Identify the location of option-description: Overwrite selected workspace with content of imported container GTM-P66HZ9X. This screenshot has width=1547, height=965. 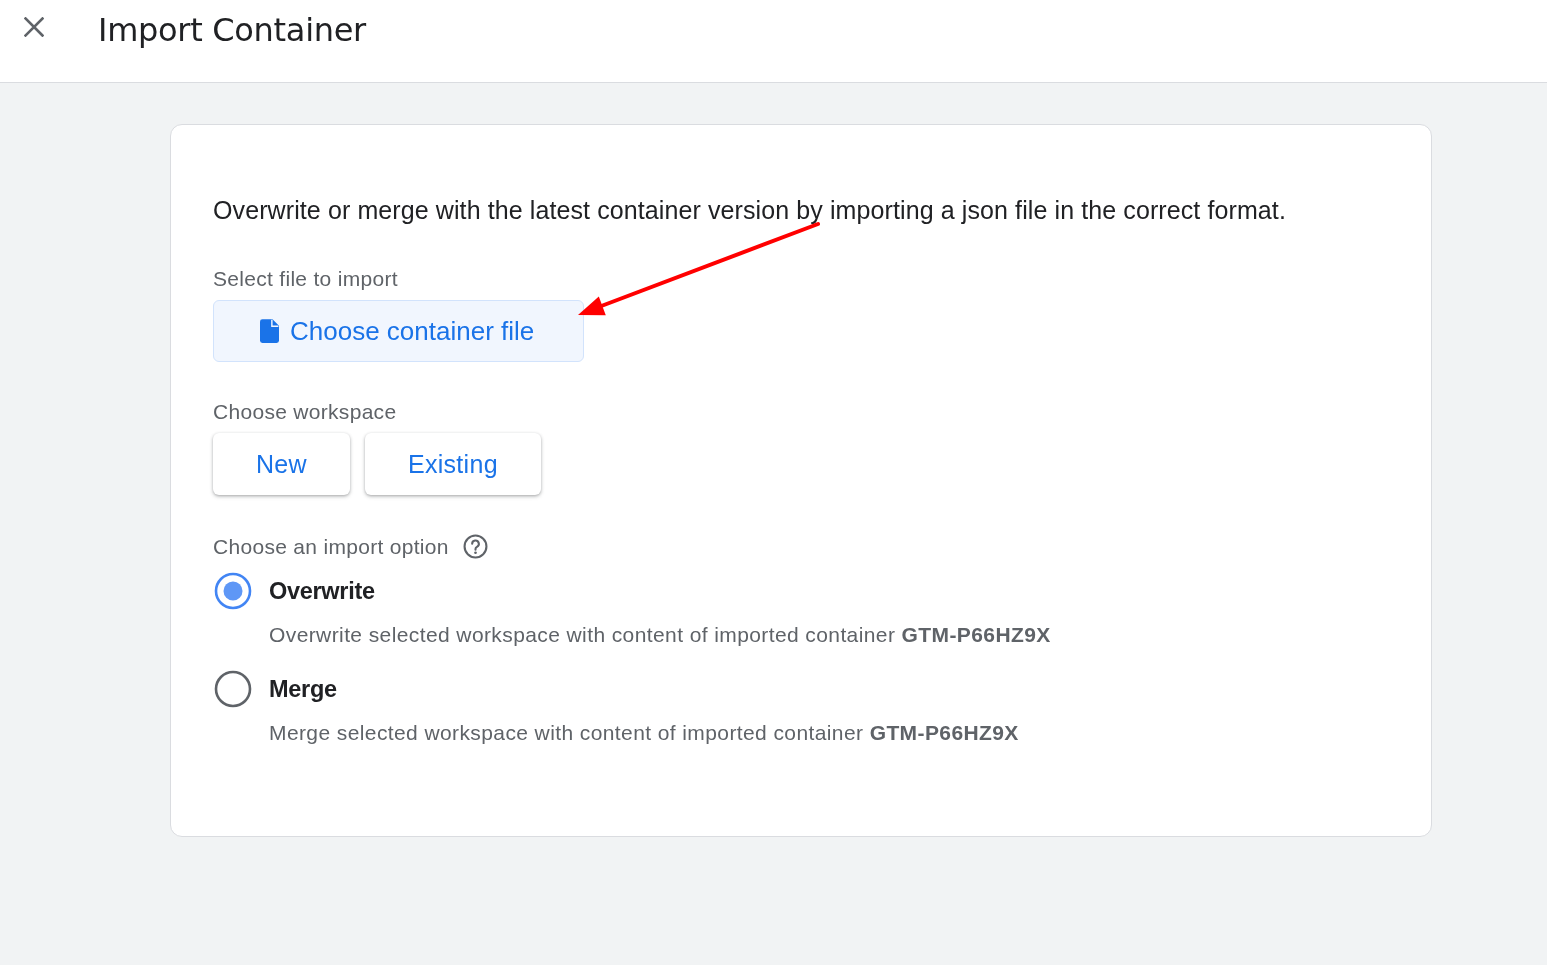
(660, 635).